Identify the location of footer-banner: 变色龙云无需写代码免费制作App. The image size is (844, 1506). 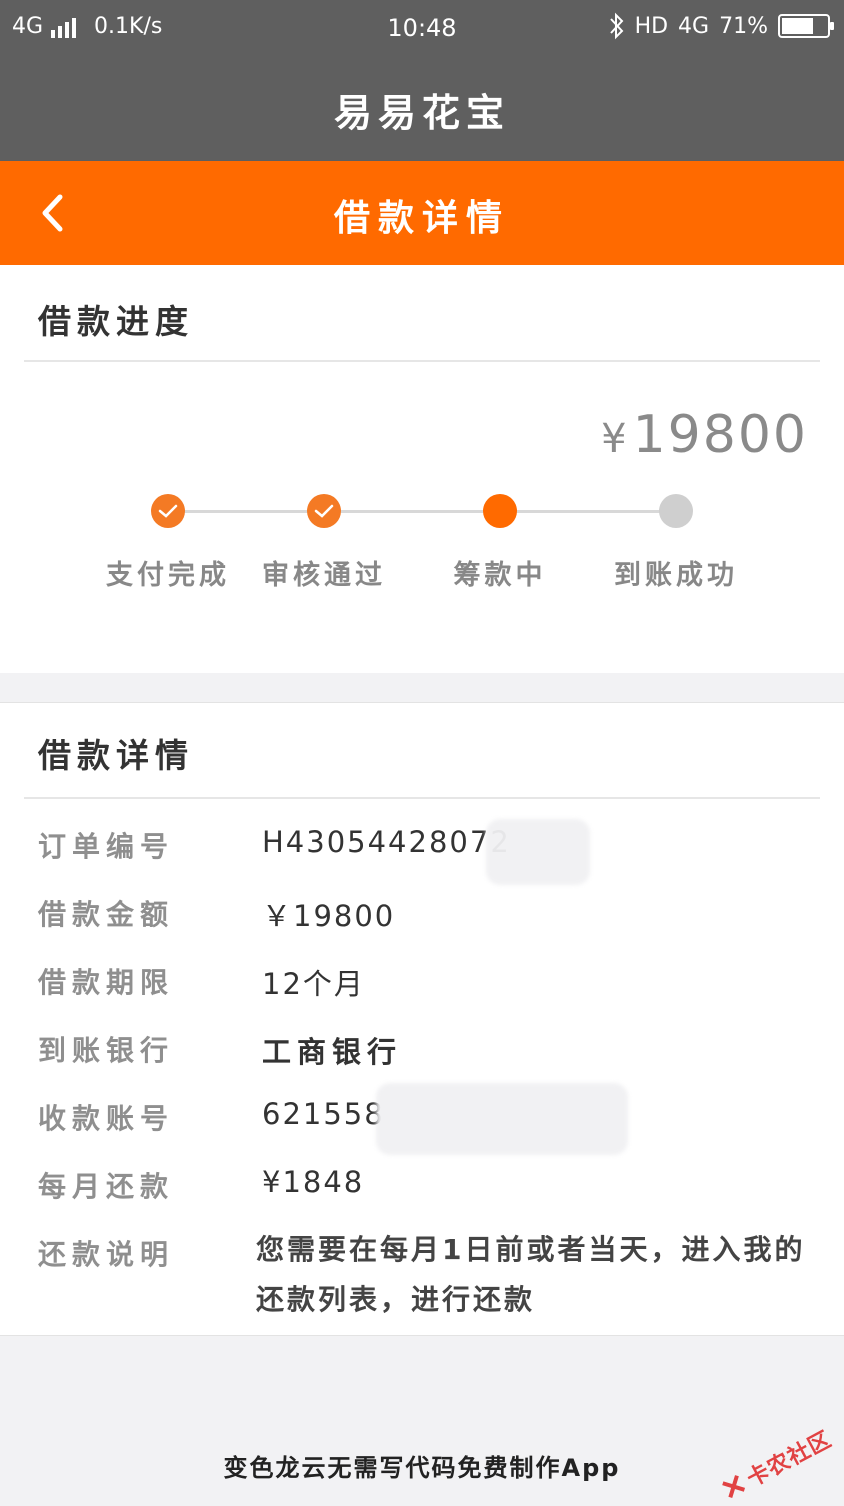
(422, 1465).